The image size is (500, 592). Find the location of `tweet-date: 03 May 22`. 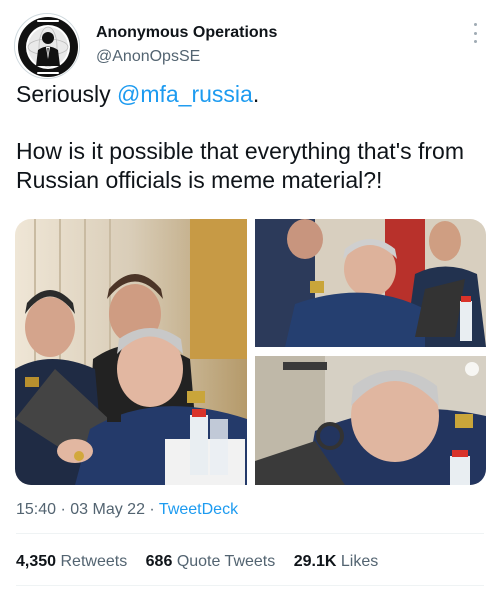

tweet-date: 03 May 22 is located at coordinates (107, 509).